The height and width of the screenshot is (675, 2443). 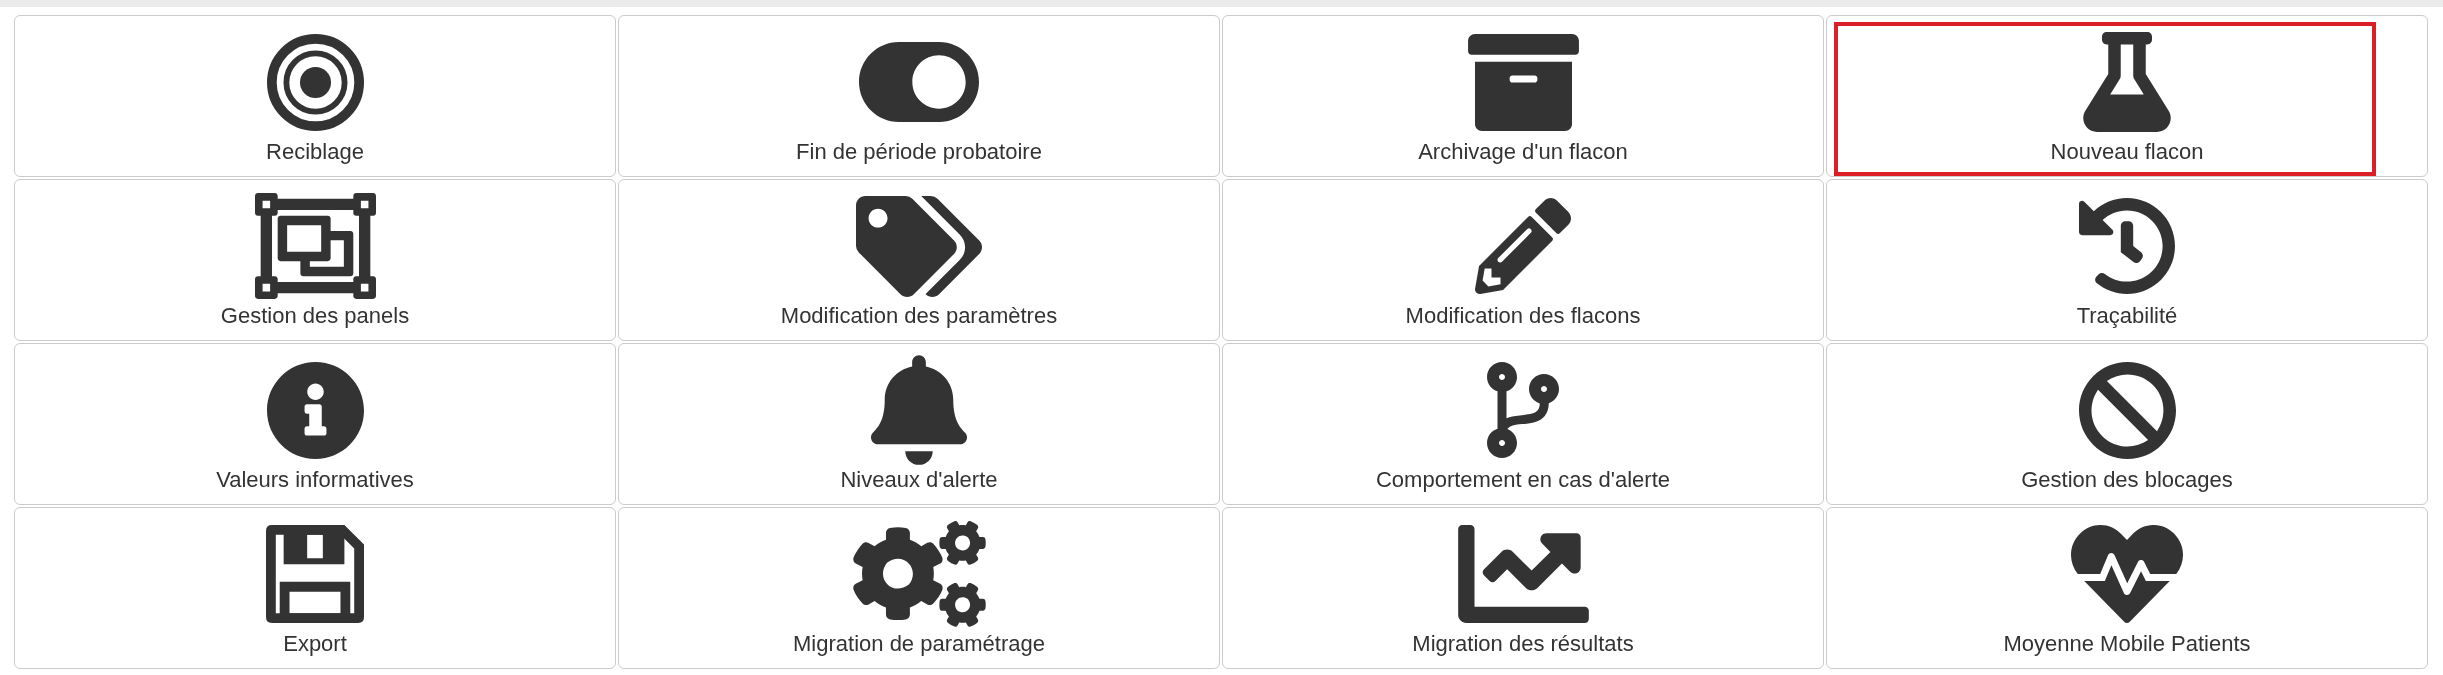 I want to click on info-icon, so click(x=315, y=410).